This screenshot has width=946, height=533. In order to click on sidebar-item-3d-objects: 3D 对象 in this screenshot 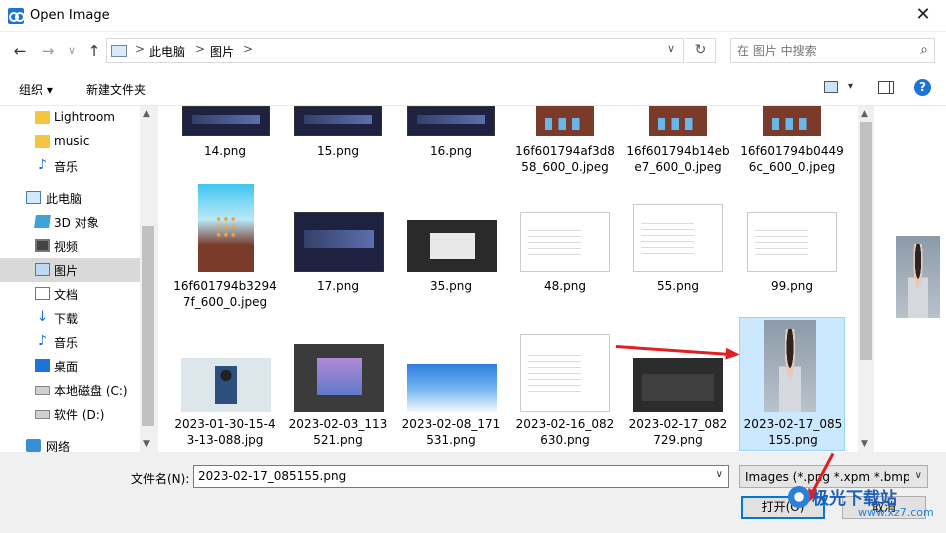, I will do `click(70, 222)`.